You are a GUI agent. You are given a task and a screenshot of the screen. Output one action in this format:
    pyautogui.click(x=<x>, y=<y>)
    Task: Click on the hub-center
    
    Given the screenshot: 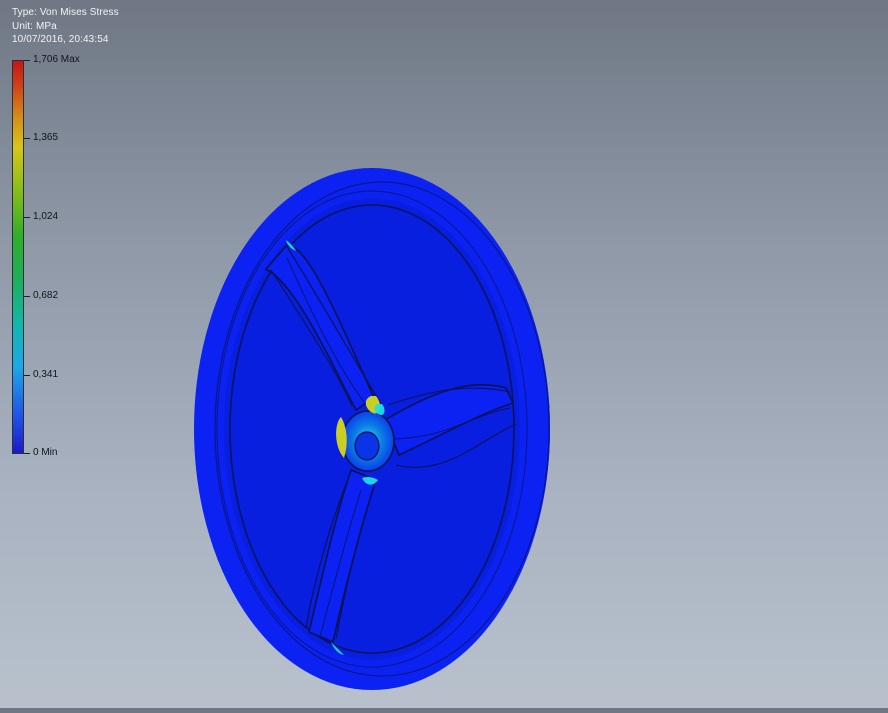 What is the action you would take?
    pyautogui.click(x=367, y=446)
    